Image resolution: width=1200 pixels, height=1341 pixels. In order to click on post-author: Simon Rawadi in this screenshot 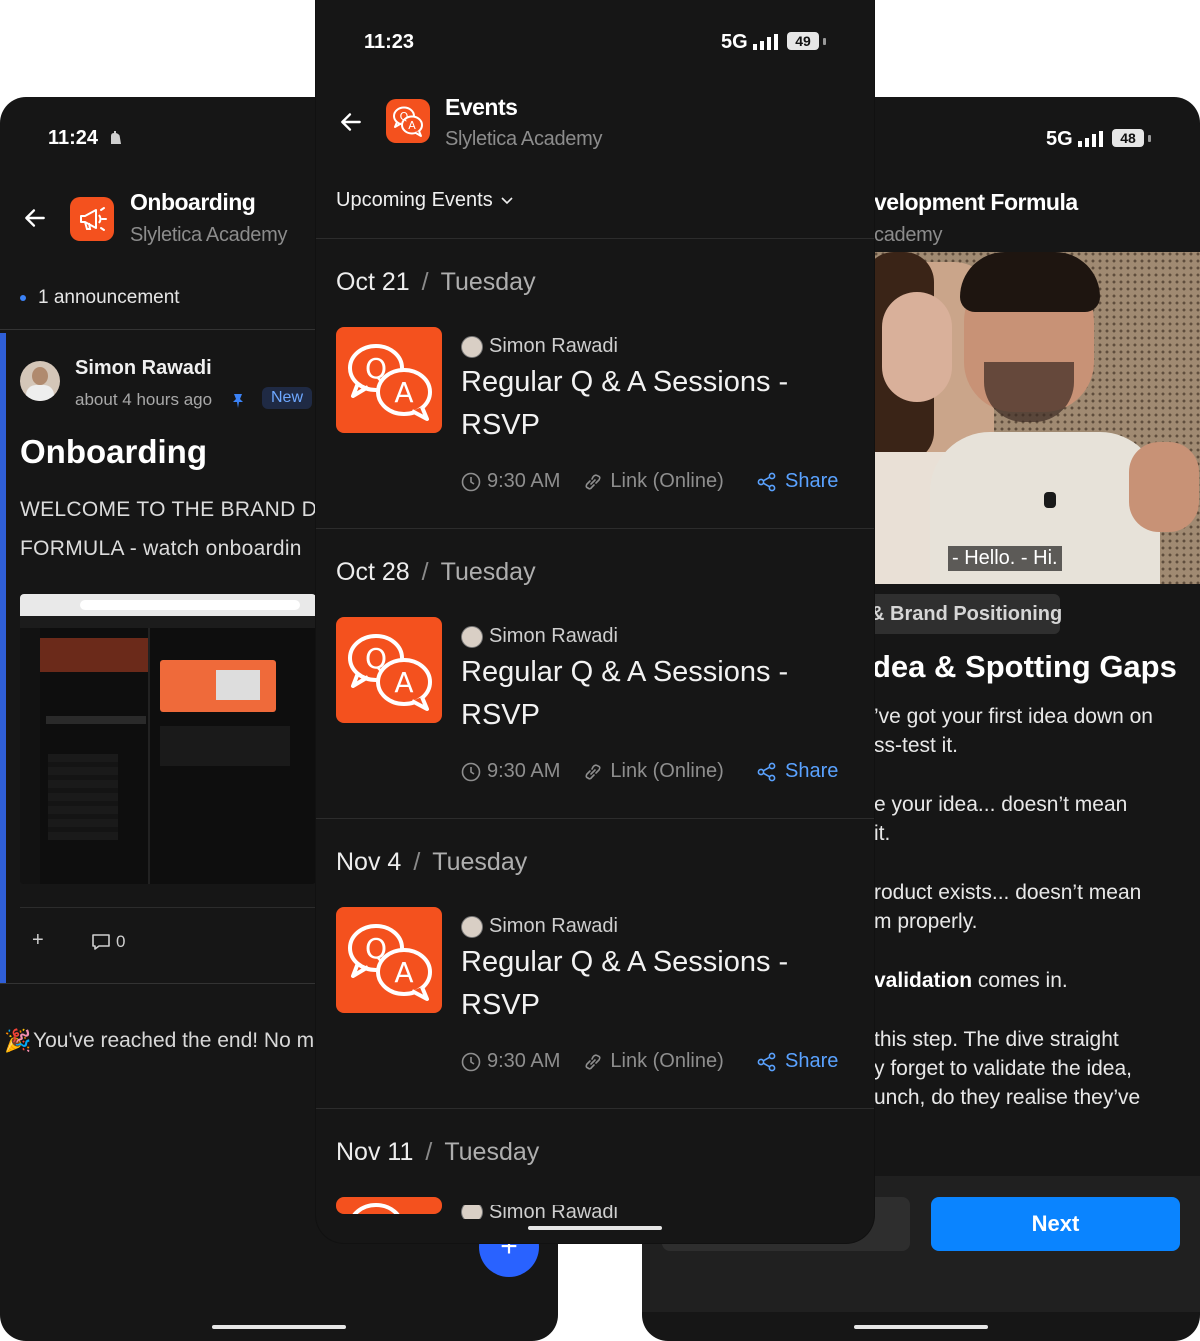, I will do `click(143, 368)`.